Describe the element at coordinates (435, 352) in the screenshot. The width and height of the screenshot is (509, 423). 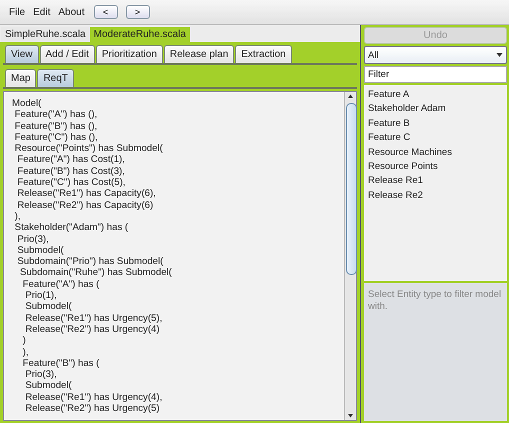
I see `hint-text: Select Entity type to filter model with.` at that location.